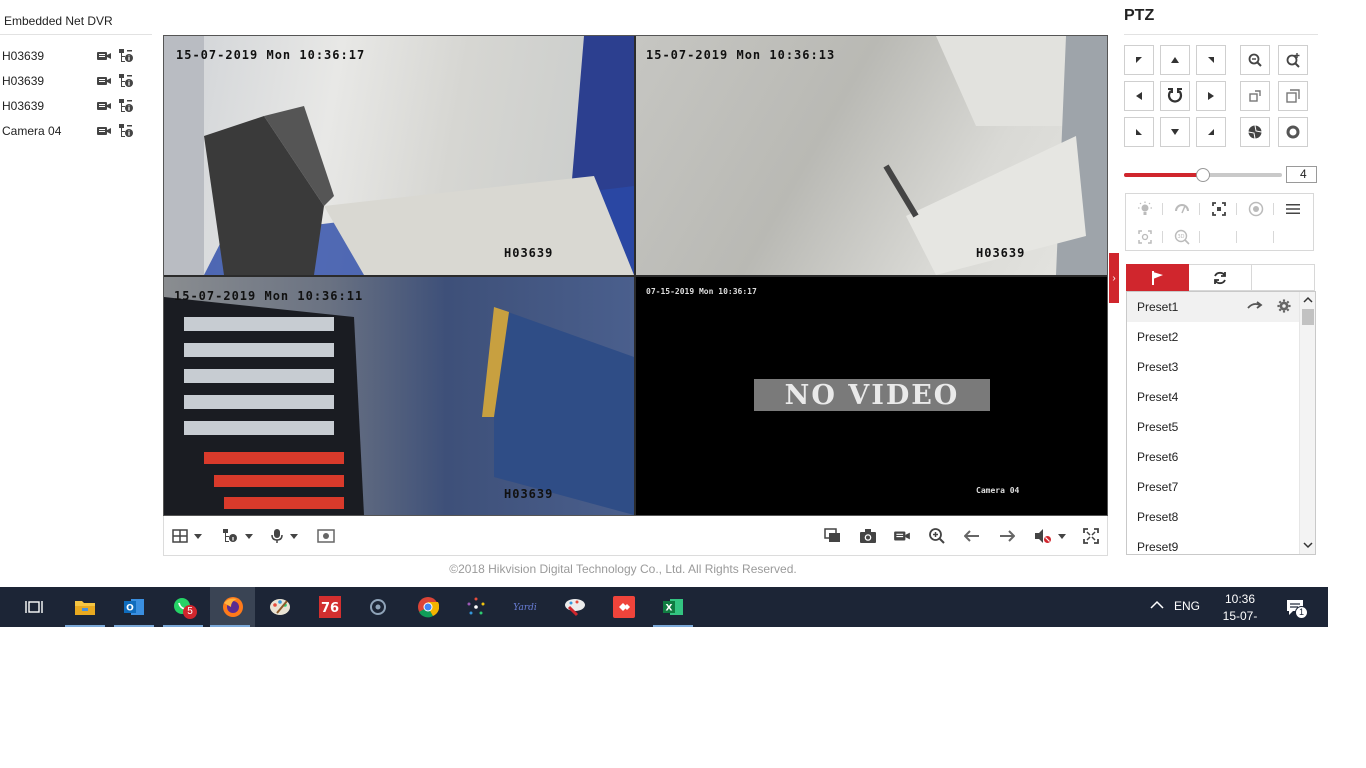 This screenshot has width=1366, height=768. I want to click on stream-button, so click(237, 536).